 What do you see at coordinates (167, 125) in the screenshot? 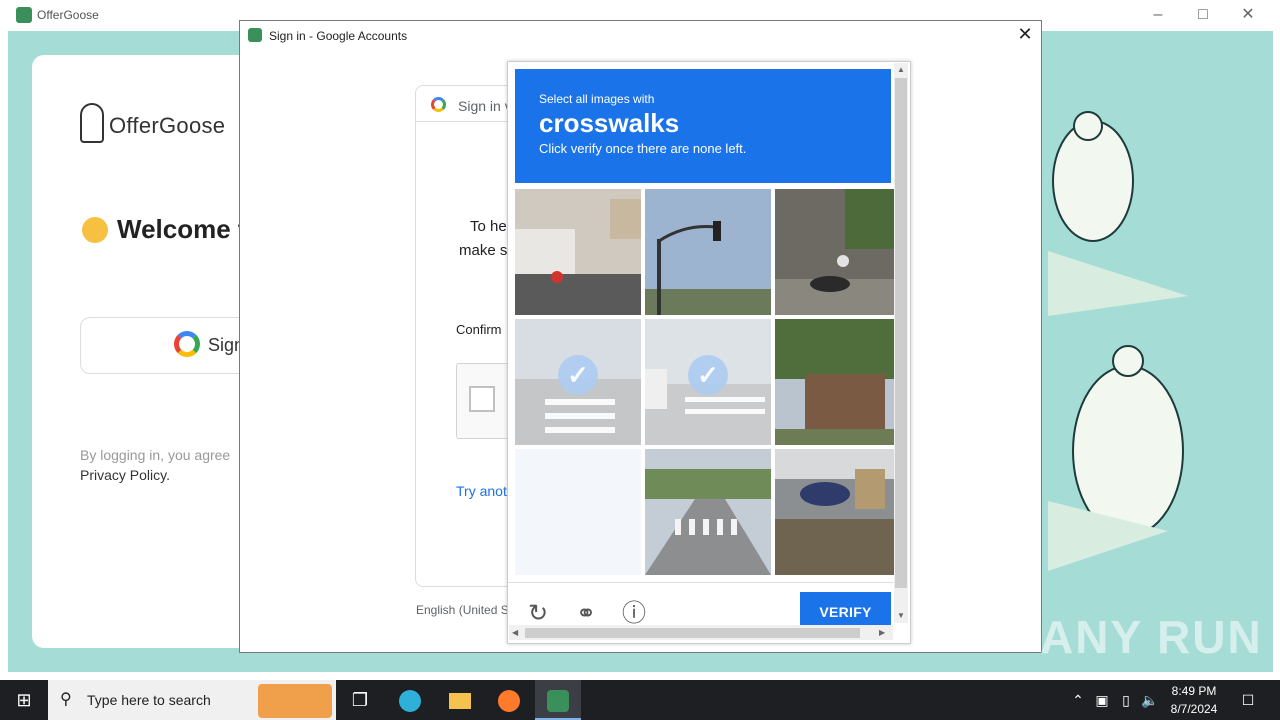
I see `brand-name: OfferGoose` at bounding box center [167, 125].